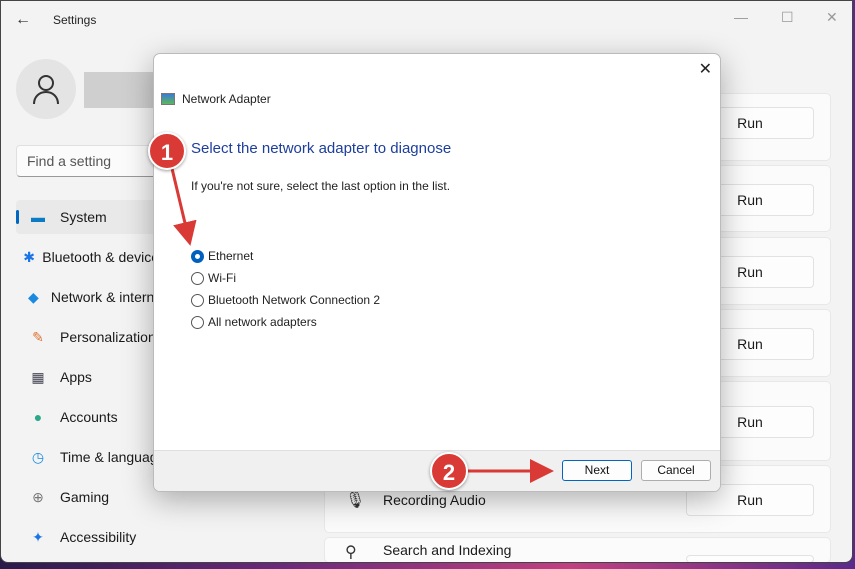 The height and width of the screenshot is (569, 855). Describe the element at coordinates (38, 376) in the screenshot. I see `apps-icon: ▦` at that location.